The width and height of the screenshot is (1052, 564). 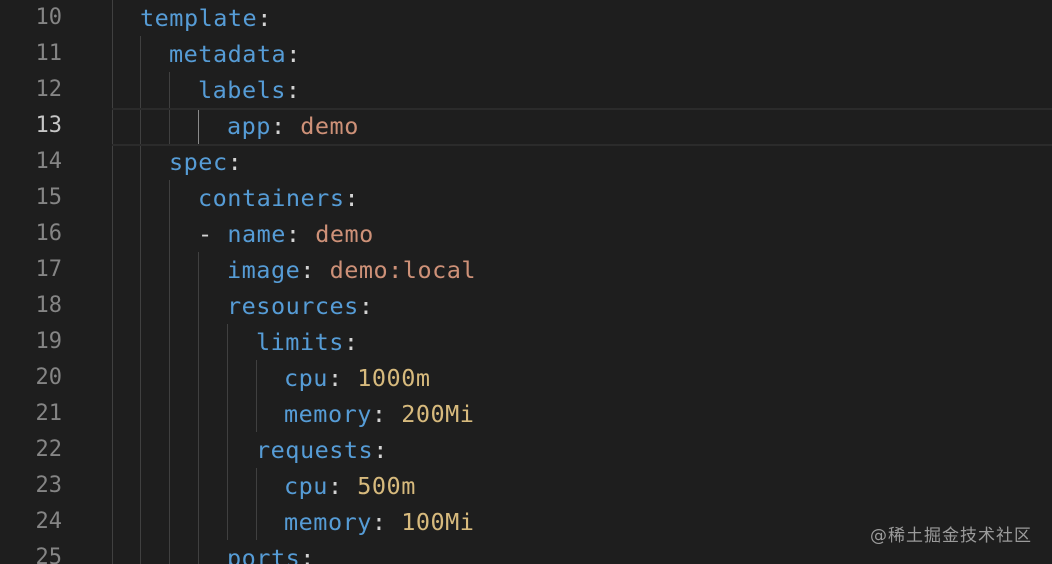 I want to click on yaml-key: app, so click(x=249, y=126).